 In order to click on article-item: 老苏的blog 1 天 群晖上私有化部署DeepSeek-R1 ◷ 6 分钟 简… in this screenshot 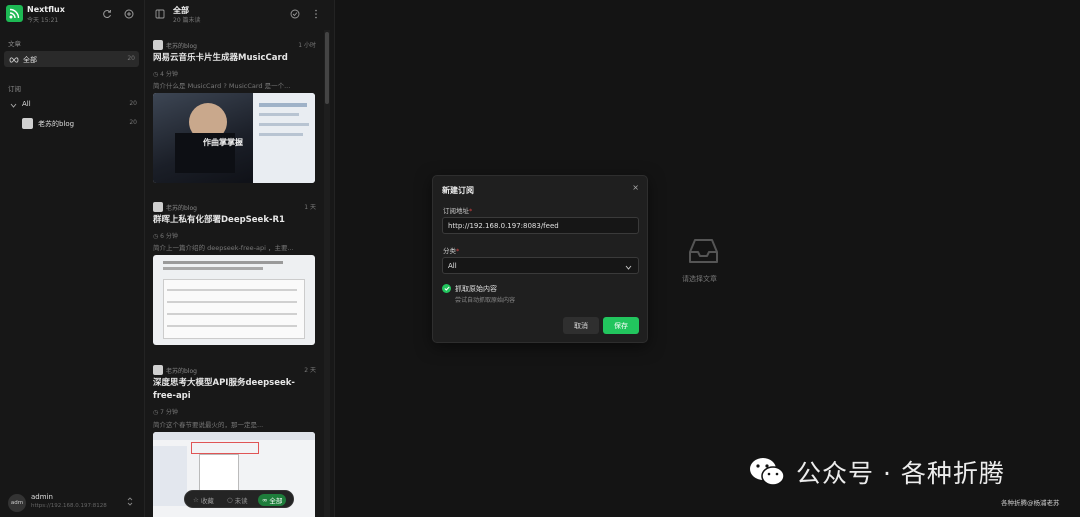, I will do `click(234, 274)`.